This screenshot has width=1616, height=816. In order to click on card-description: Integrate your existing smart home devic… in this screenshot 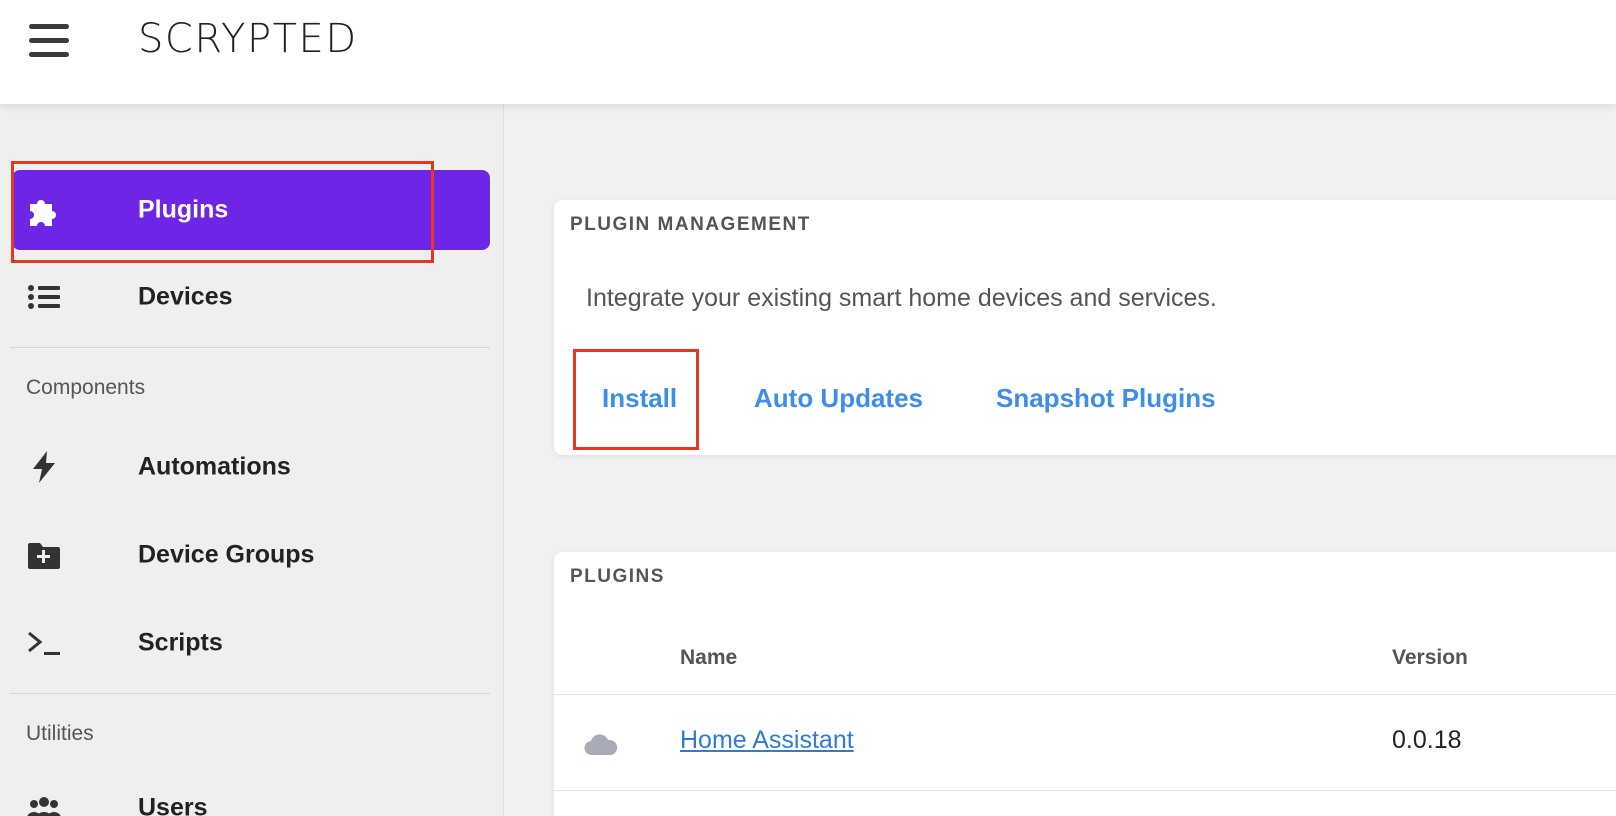, I will do `click(901, 298)`.